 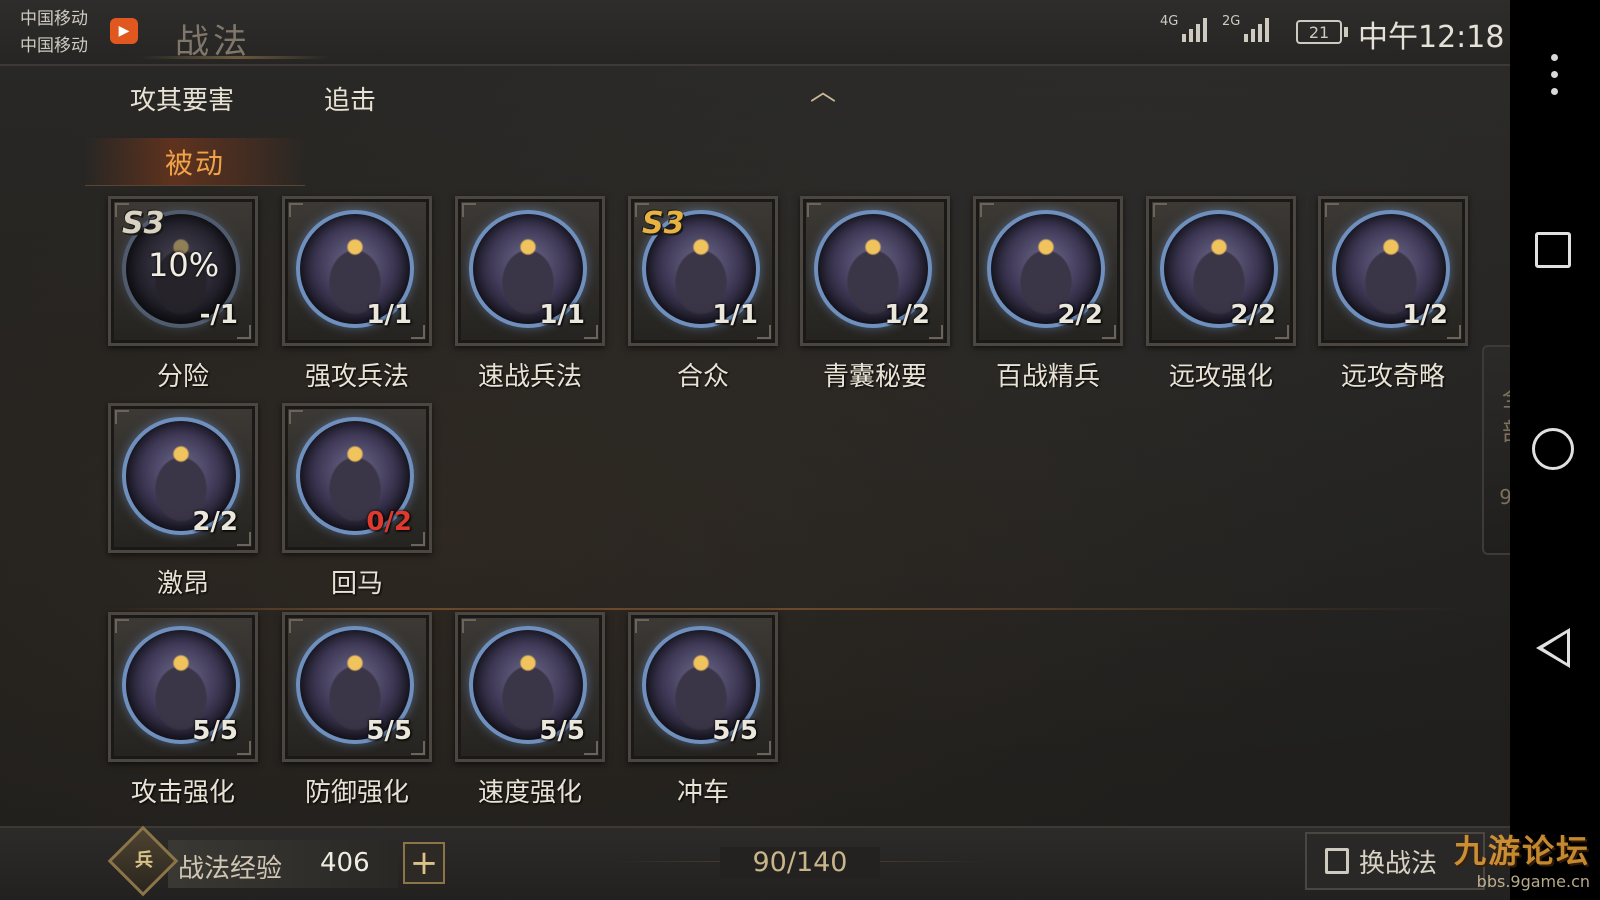 I want to click on collapse-chevron-icon: ︿, so click(x=823, y=92).